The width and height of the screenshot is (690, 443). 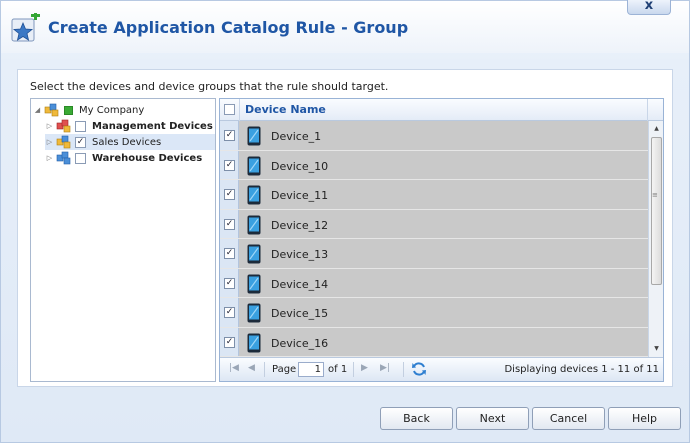 What do you see at coordinates (656, 349) in the screenshot?
I see `scroll-down-icon: ▼` at bounding box center [656, 349].